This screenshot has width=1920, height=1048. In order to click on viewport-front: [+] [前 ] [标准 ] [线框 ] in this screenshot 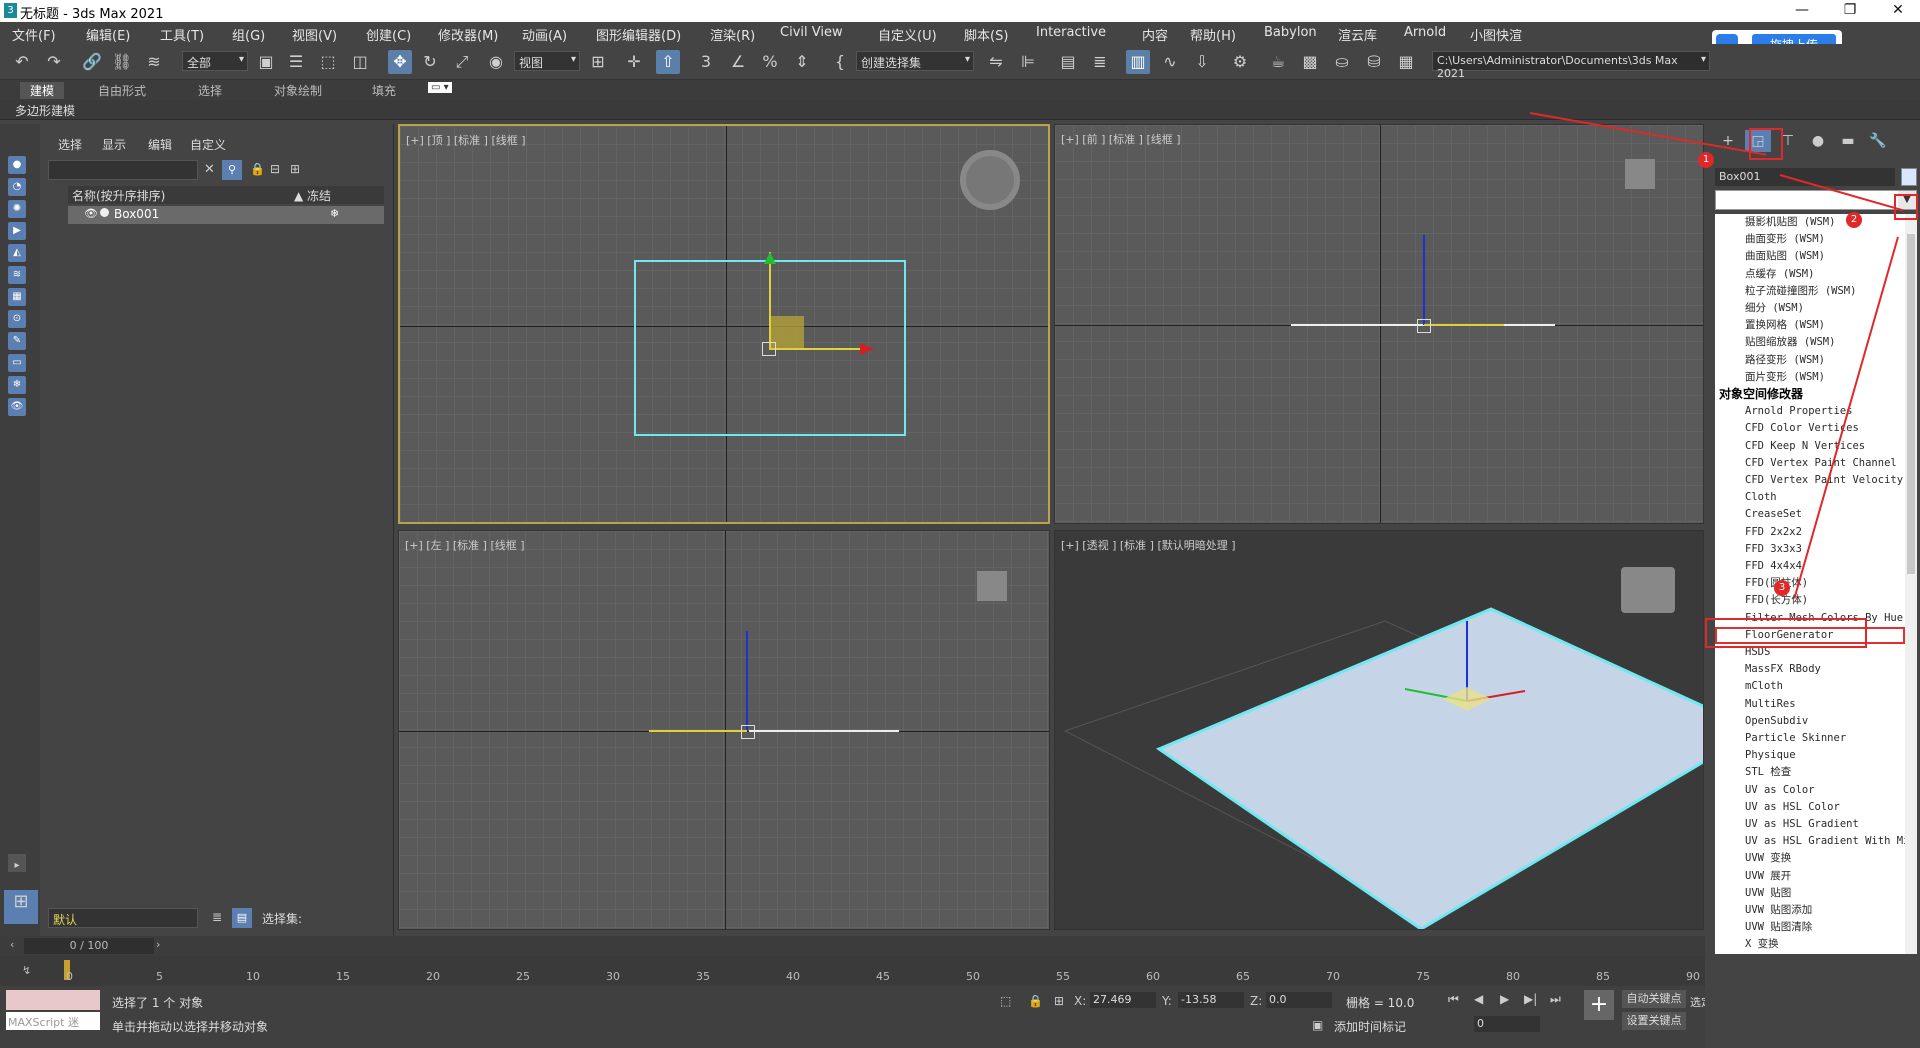, I will do `click(1379, 324)`.